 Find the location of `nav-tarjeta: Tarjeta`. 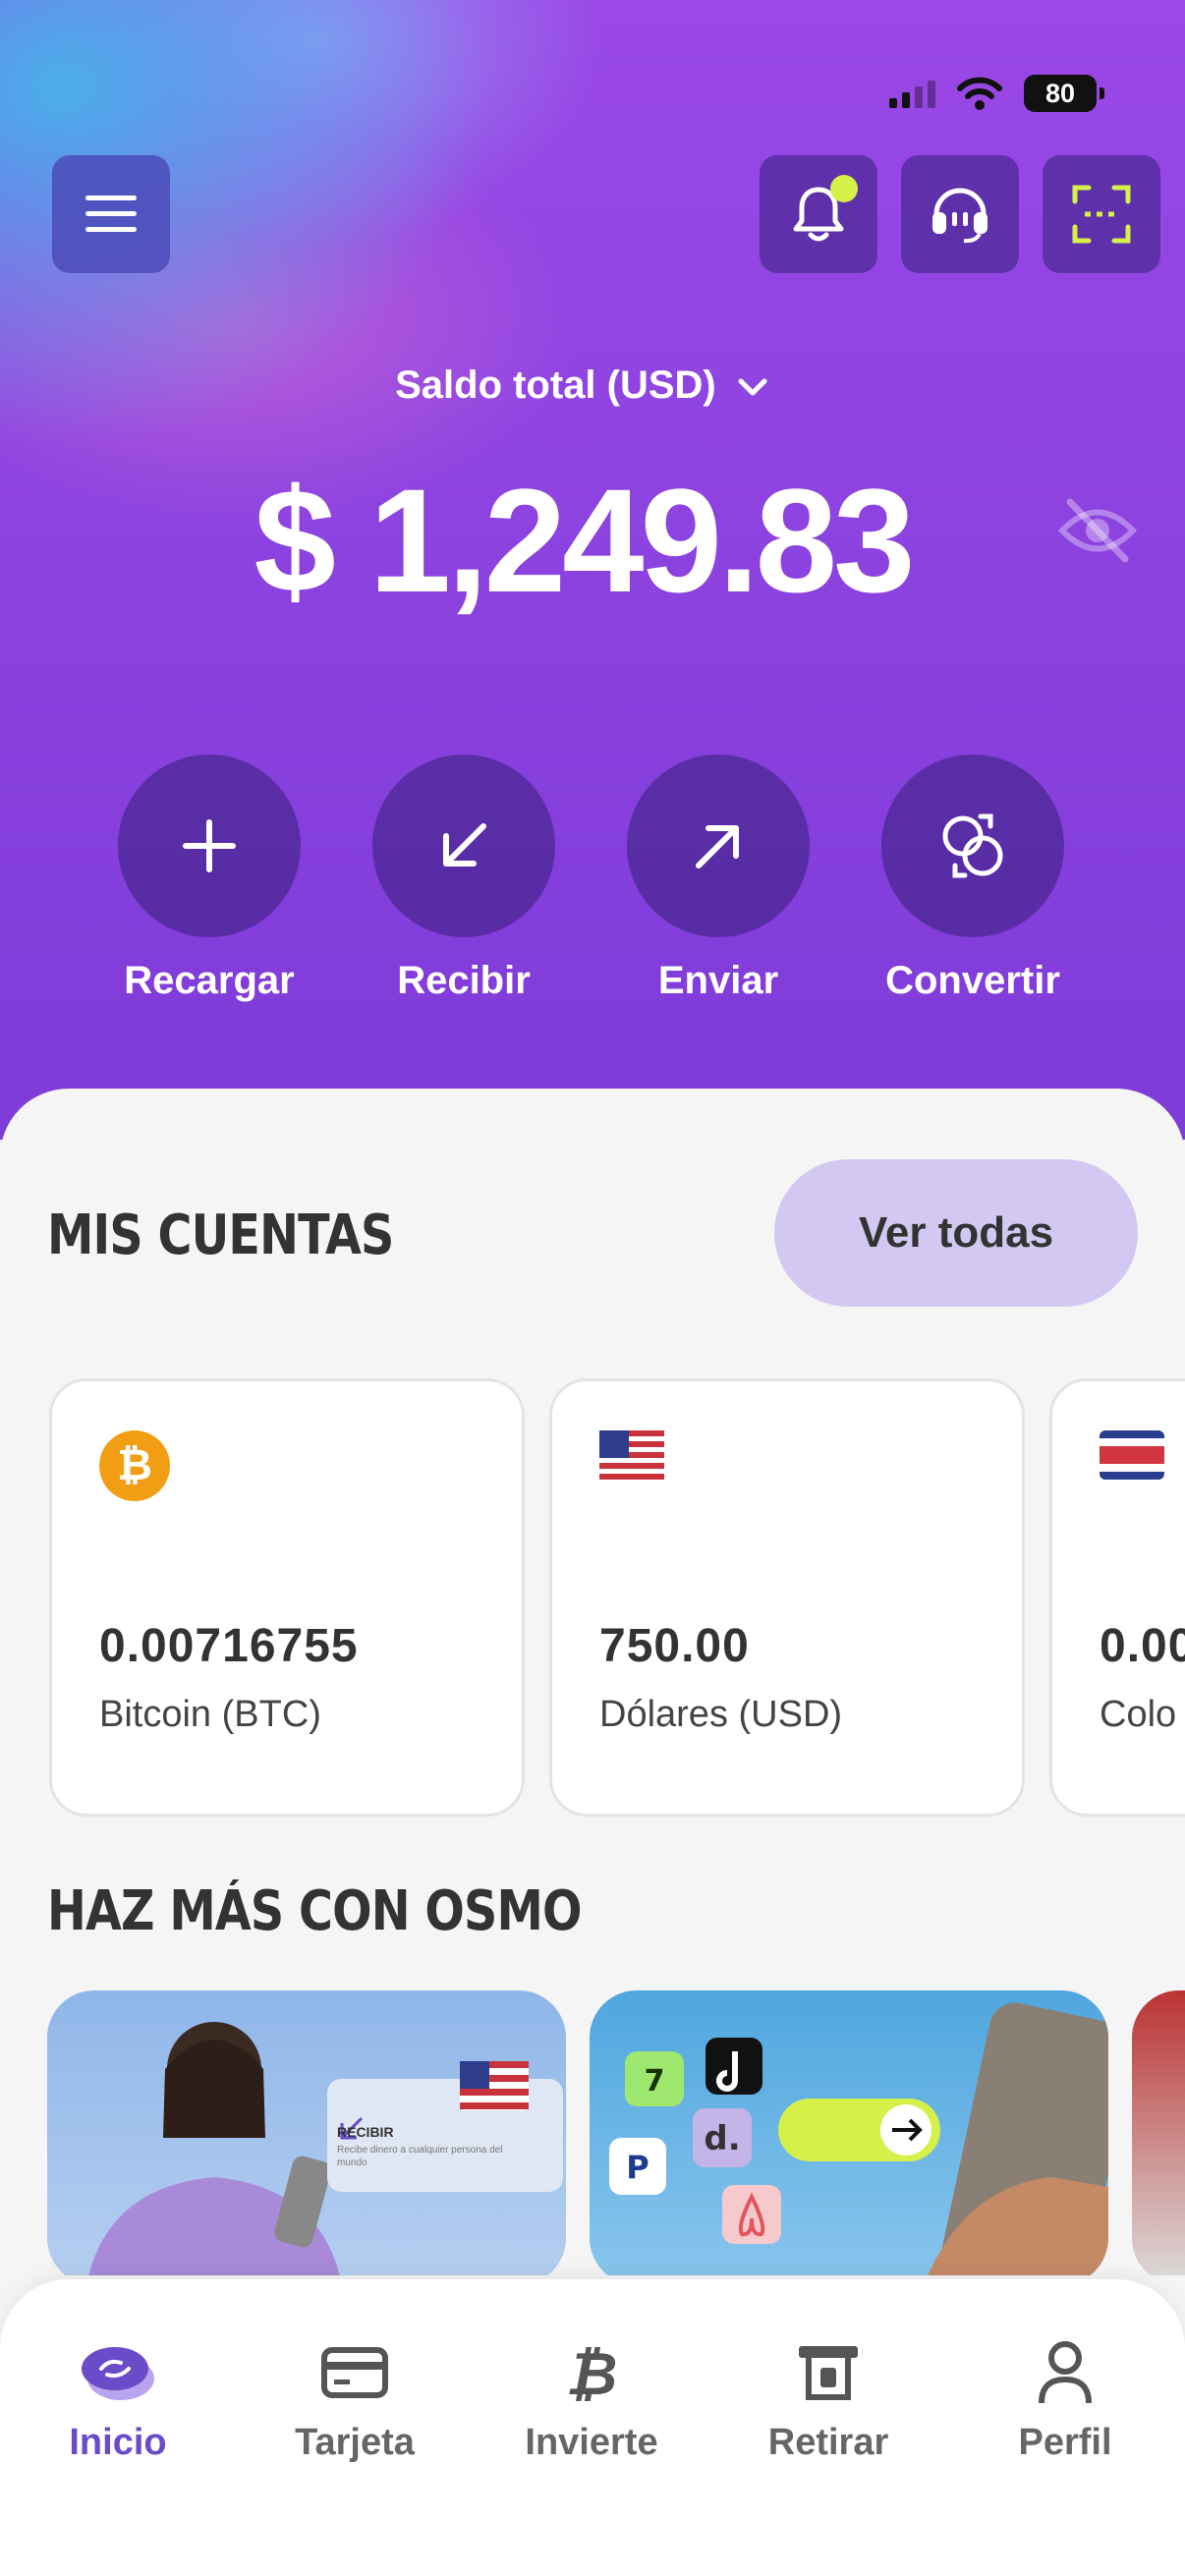

nav-tarjeta: Tarjeta is located at coordinates (355, 2398).